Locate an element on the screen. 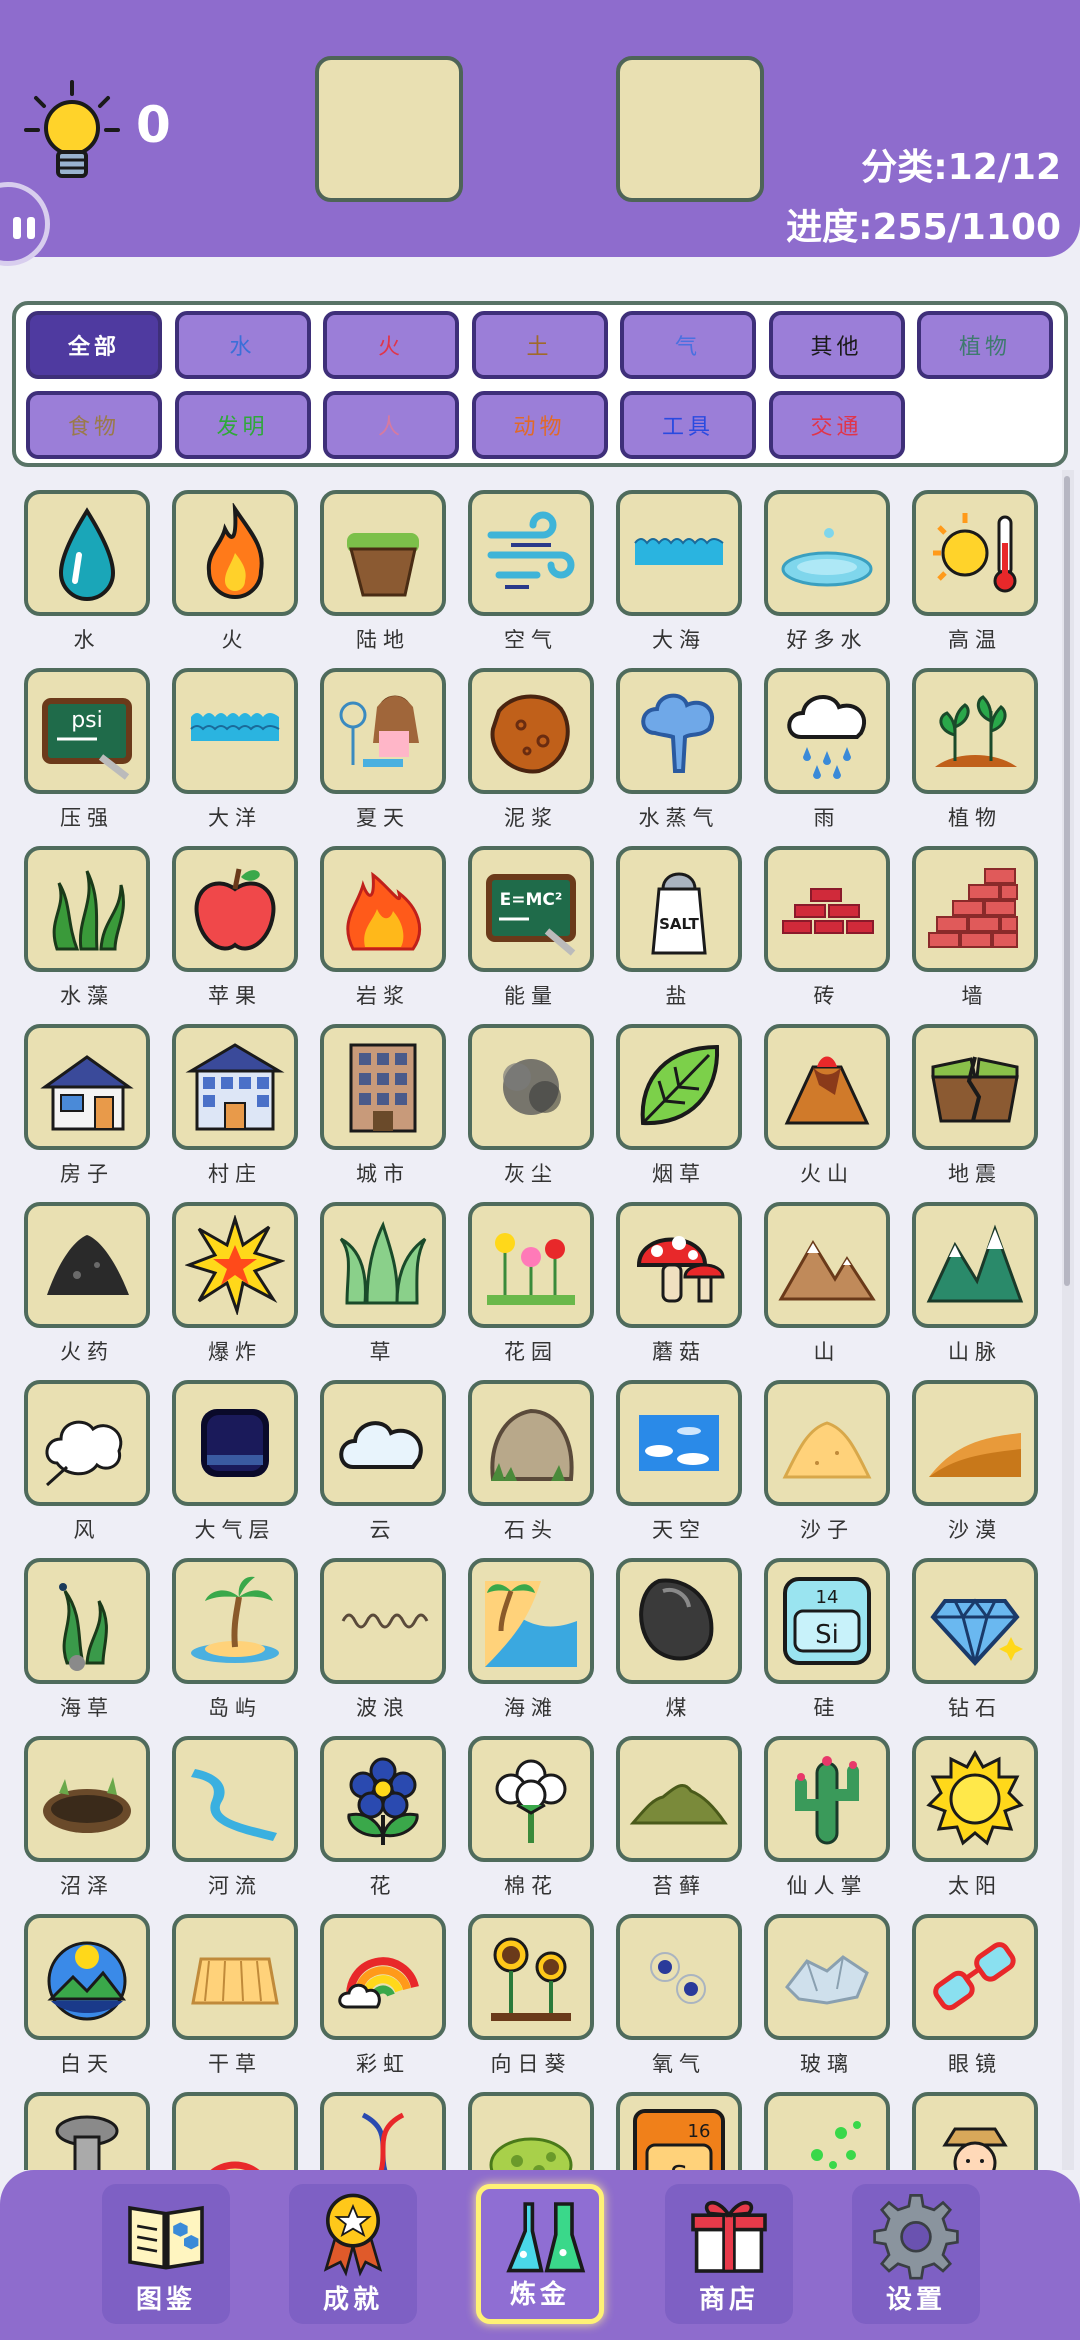 The width and height of the screenshot is (1080, 2340). element-card: 蘑菇 is located at coordinates (679, 1284).